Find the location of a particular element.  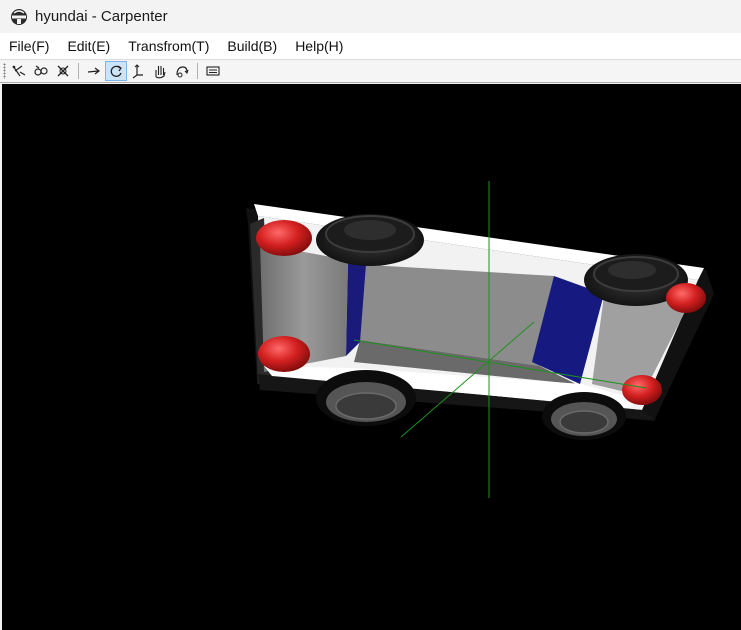

window-title: hyundai - Carpenter is located at coordinates (101, 16).